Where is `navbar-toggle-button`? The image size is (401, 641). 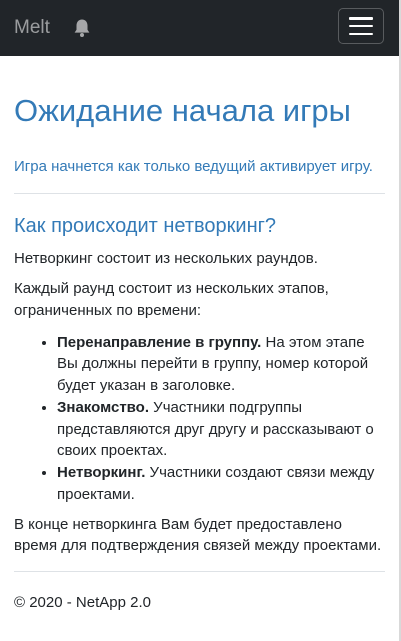
navbar-toggle-button is located at coordinates (361, 26).